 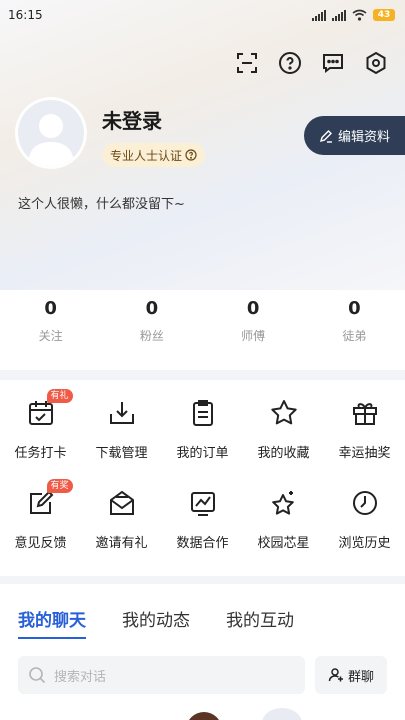 I want to click on star-icon, so click(x=283, y=412).